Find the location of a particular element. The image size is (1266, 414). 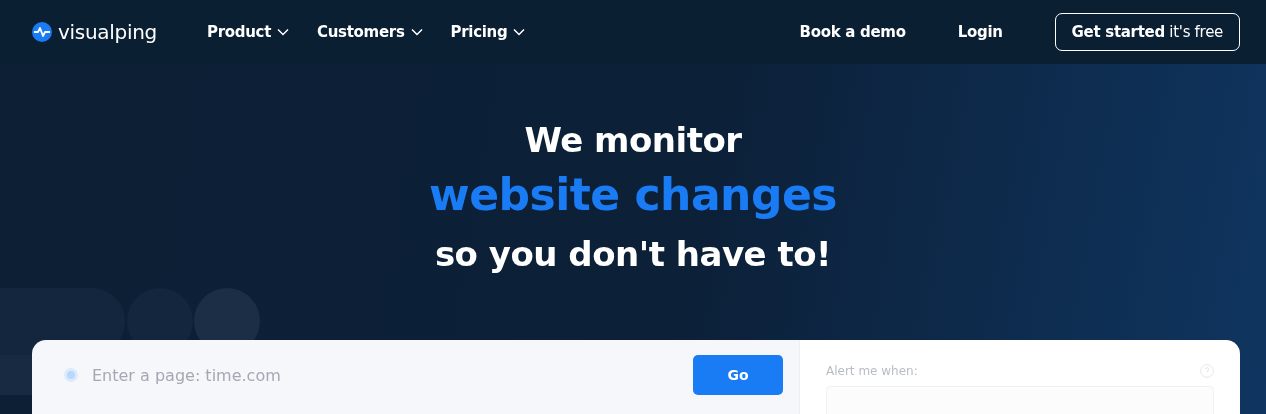

nav-menu-link: Pricing is located at coordinates (488, 32).